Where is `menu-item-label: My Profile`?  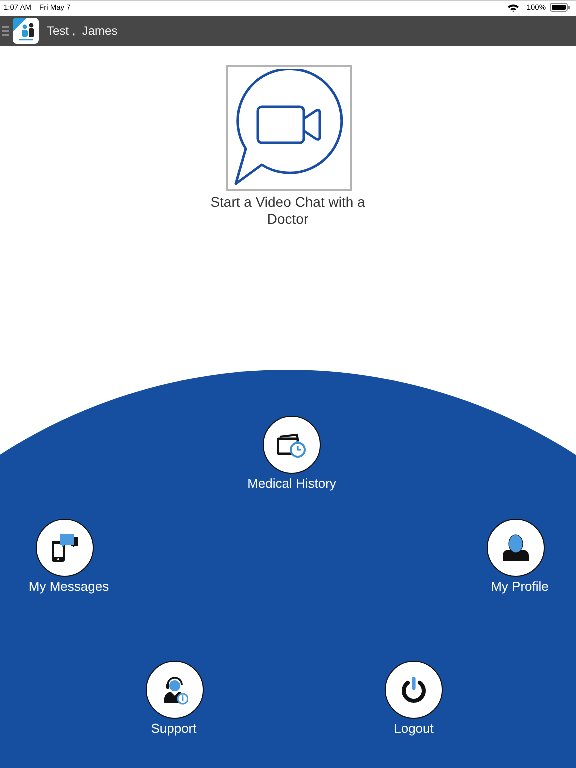
menu-item-label: My Profile is located at coordinates (520, 587).